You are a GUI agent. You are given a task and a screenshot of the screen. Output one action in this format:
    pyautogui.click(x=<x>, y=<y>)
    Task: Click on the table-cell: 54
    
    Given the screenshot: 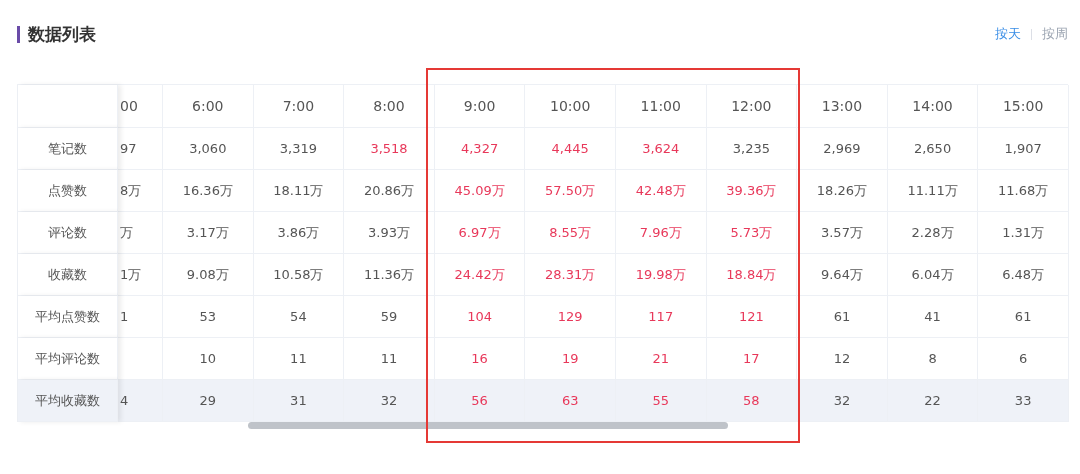 What is the action you would take?
    pyautogui.click(x=299, y=317)
    